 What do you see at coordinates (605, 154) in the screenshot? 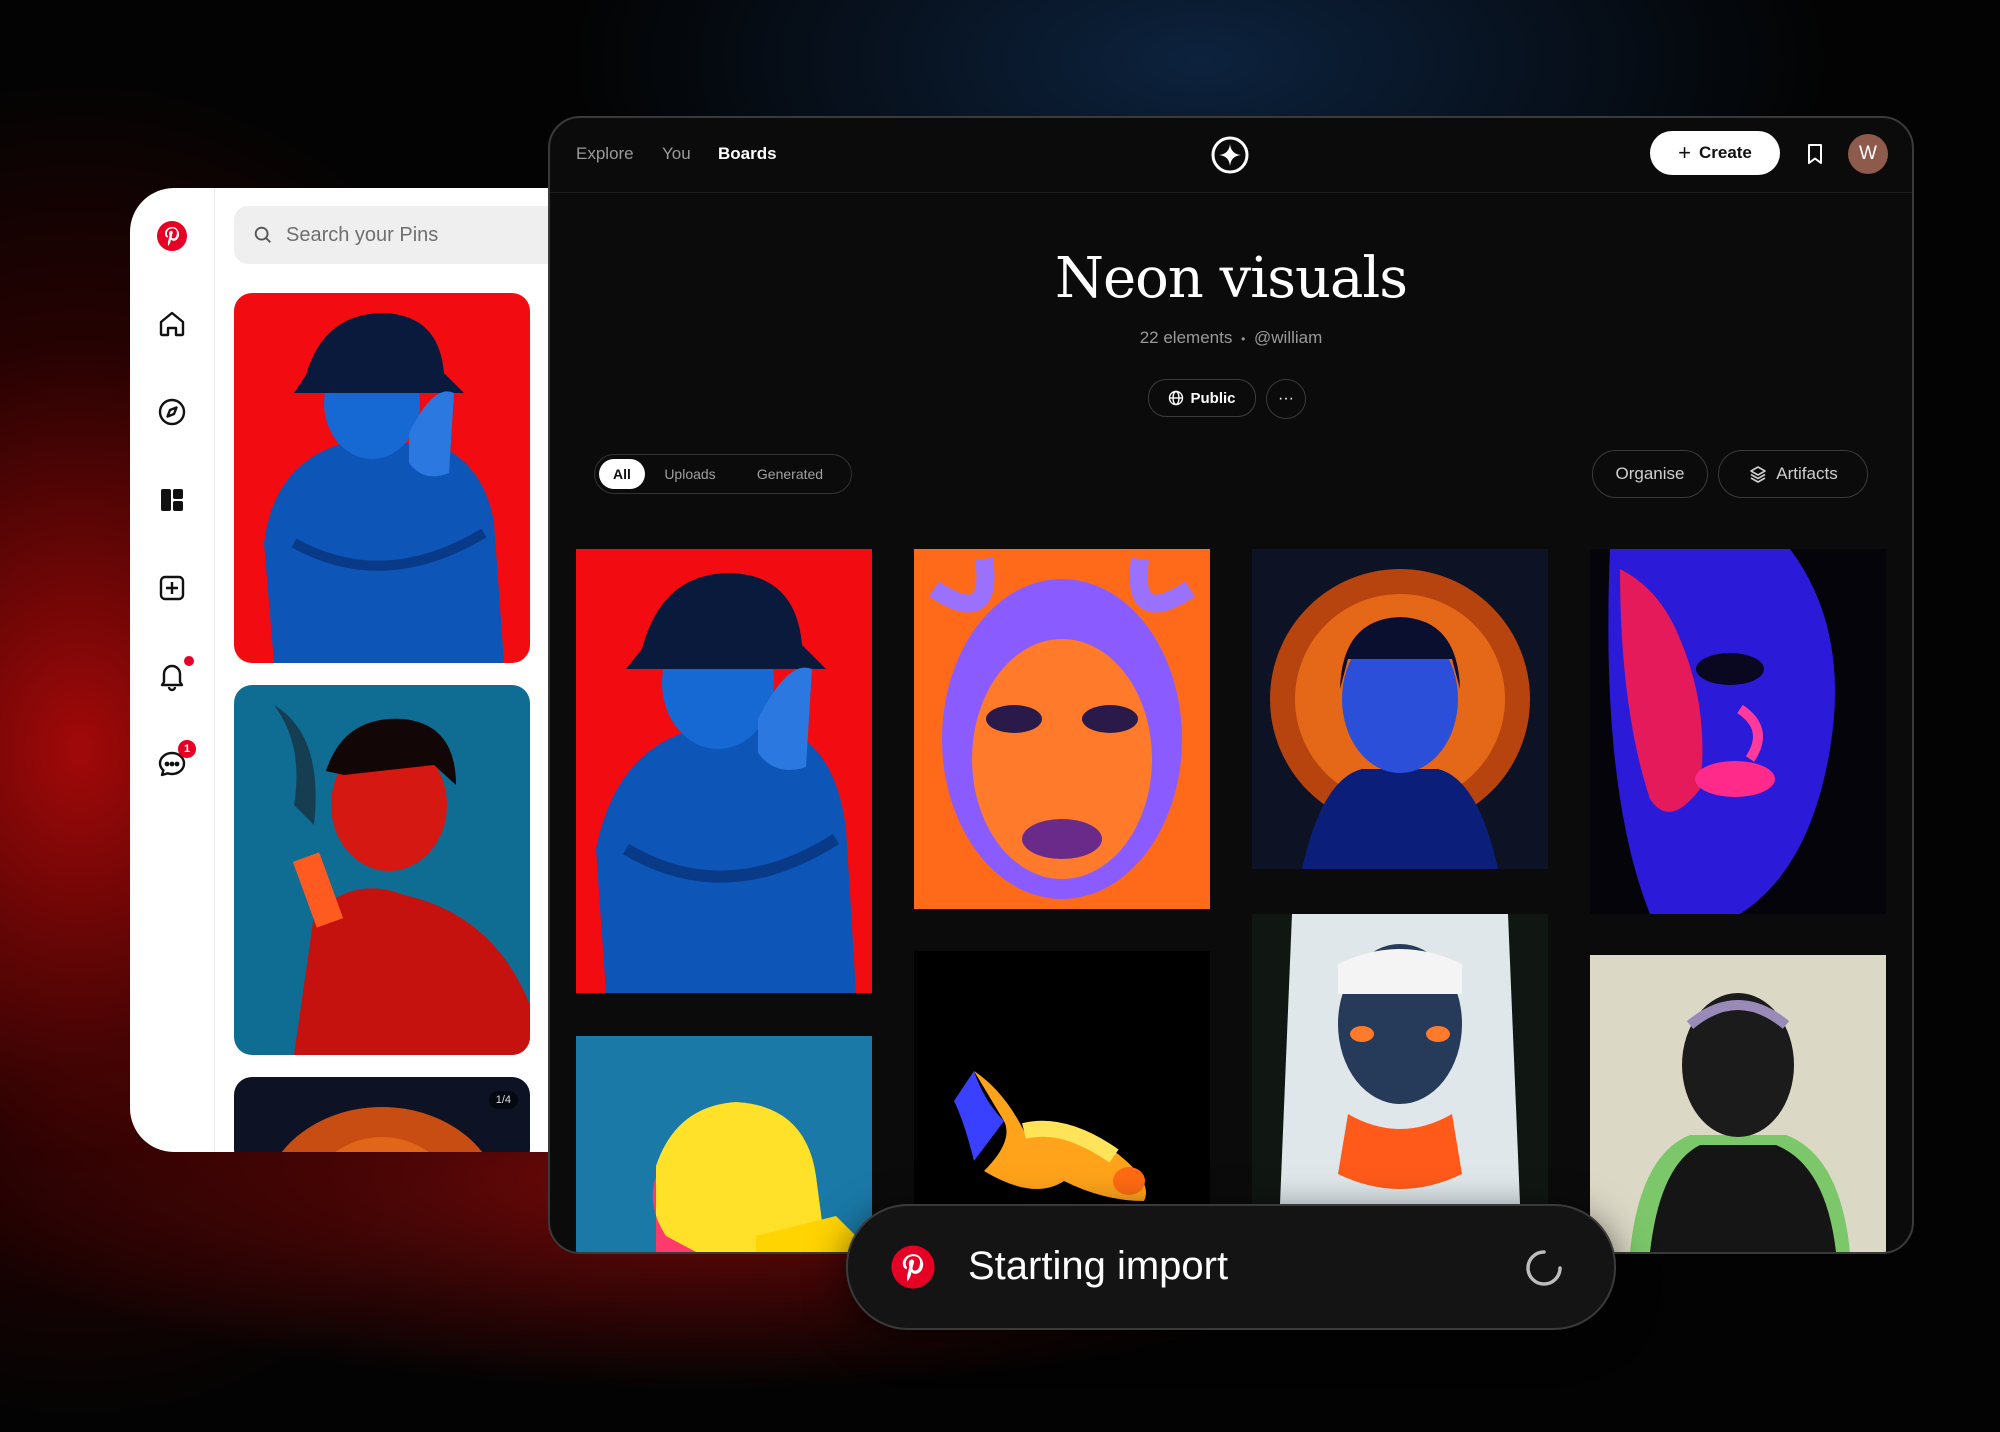
I see `nav-explore: Explore` at bounding box center [605, 154].